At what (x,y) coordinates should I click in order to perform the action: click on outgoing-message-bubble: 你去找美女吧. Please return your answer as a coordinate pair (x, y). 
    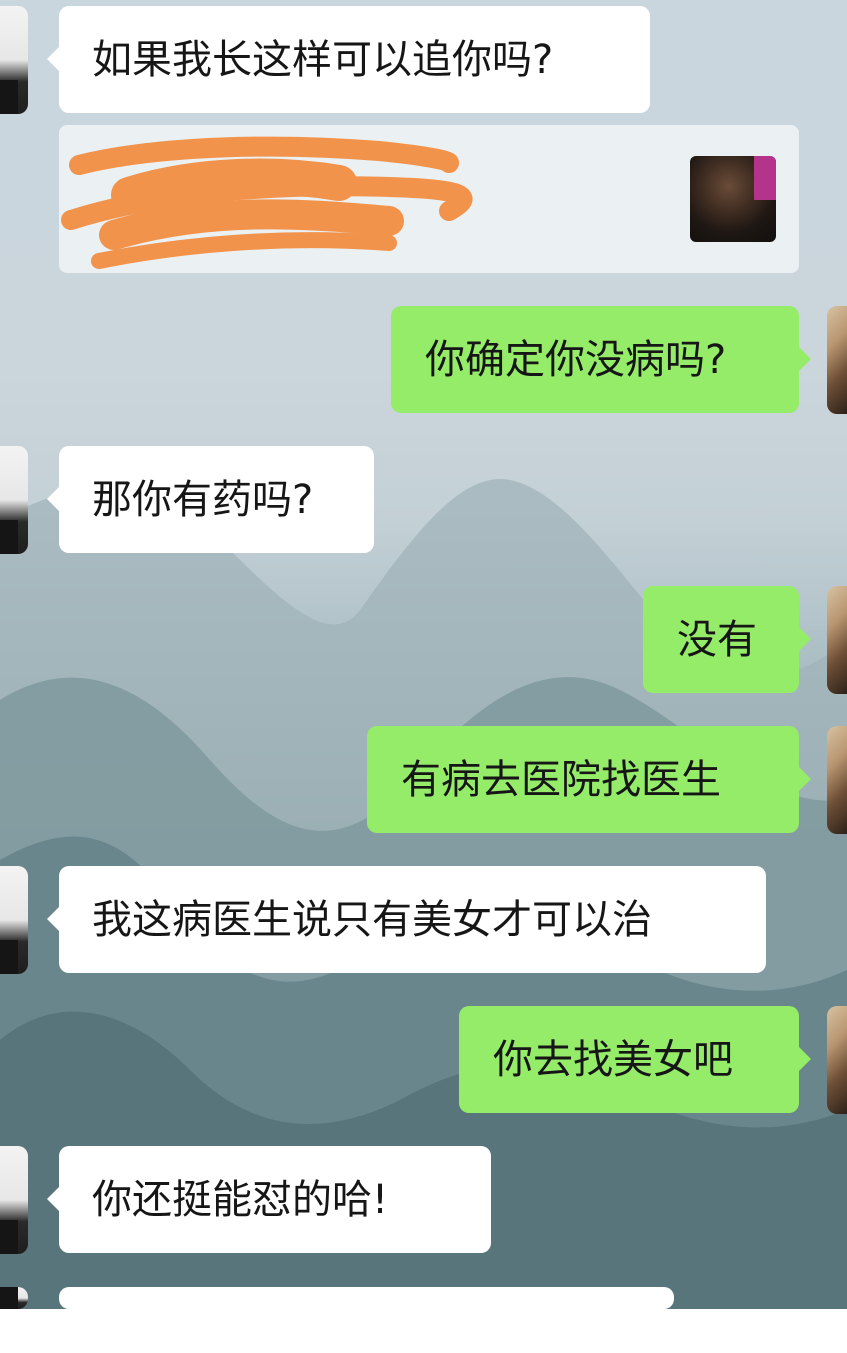
    Looking at the image, I should click on (635, 1059).